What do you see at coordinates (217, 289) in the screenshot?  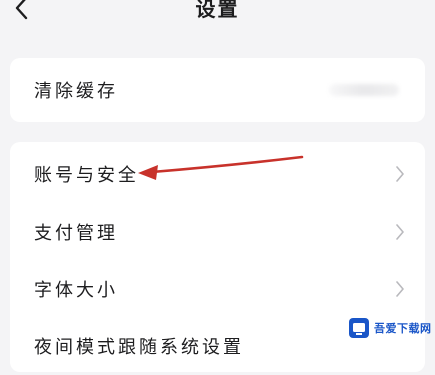 I see `settings-item-font-size: 字体大小` at bounding box center [217, 289].